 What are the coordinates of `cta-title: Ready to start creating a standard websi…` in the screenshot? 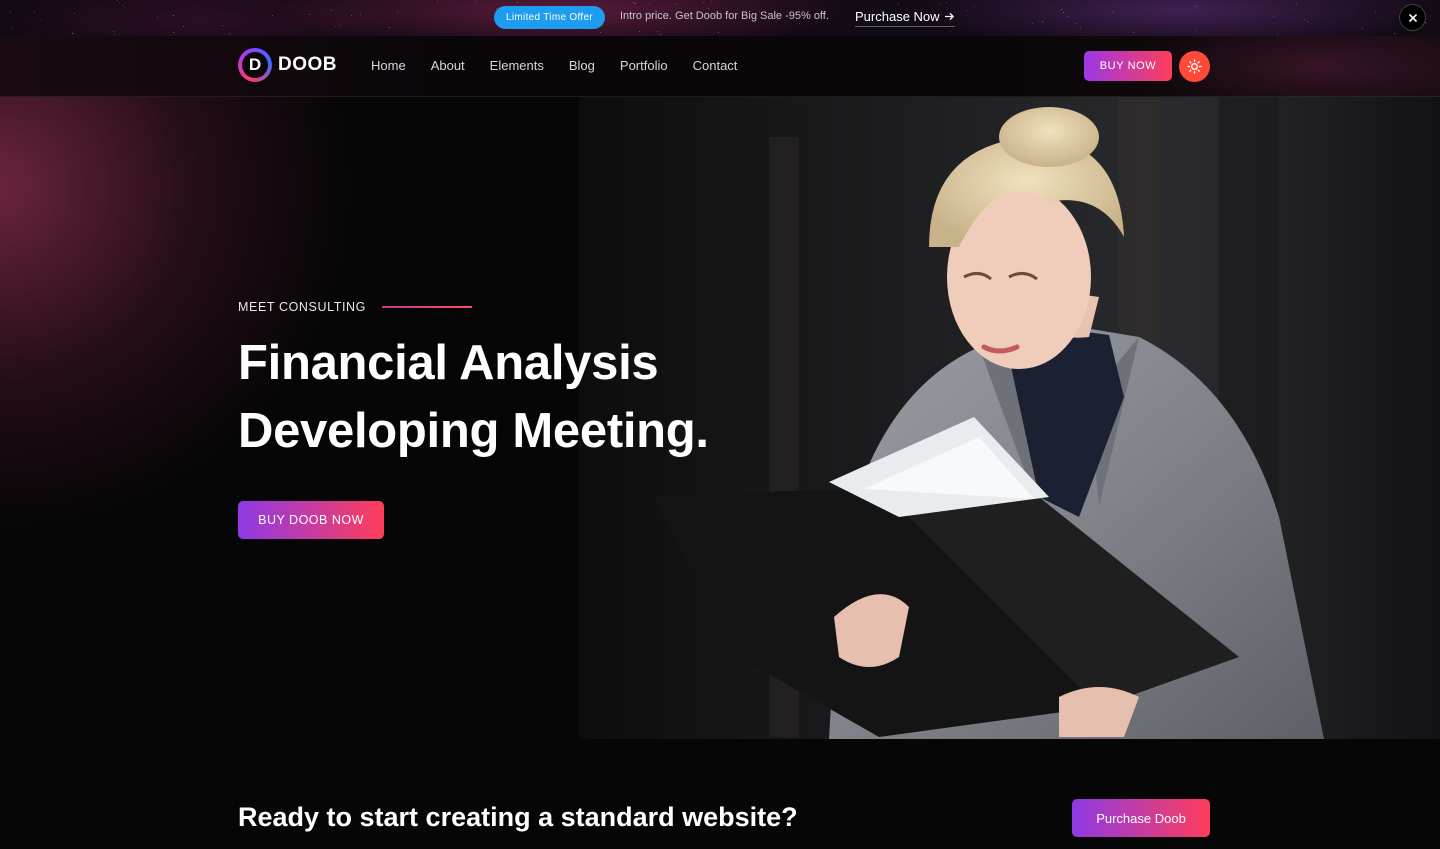 It's located at (518, 817).